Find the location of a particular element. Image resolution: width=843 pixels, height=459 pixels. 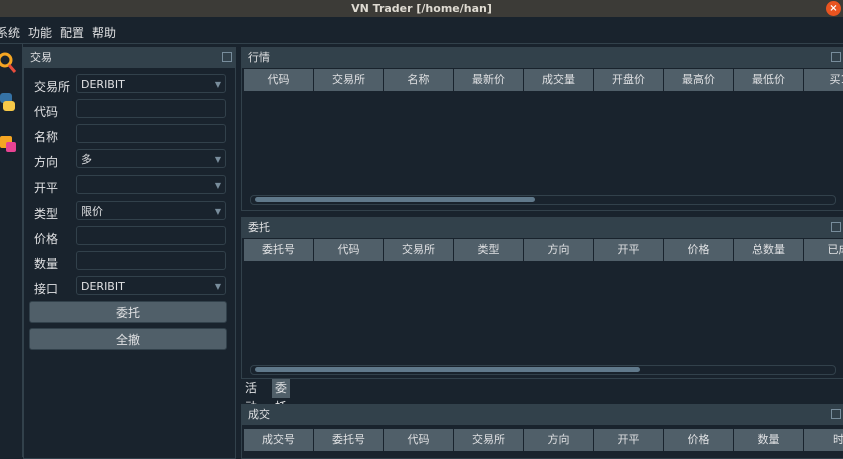

column-header: 总数量 is located at coordinates (769, 250).